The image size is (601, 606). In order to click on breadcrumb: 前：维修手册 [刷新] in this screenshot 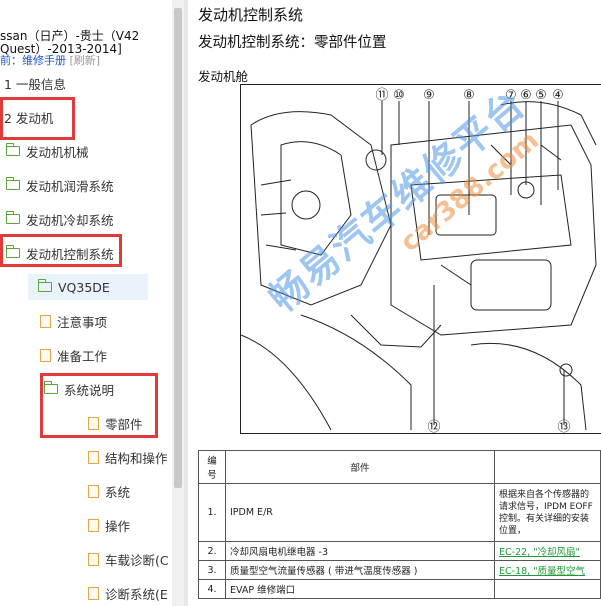, I will do `click(50, 60)`.